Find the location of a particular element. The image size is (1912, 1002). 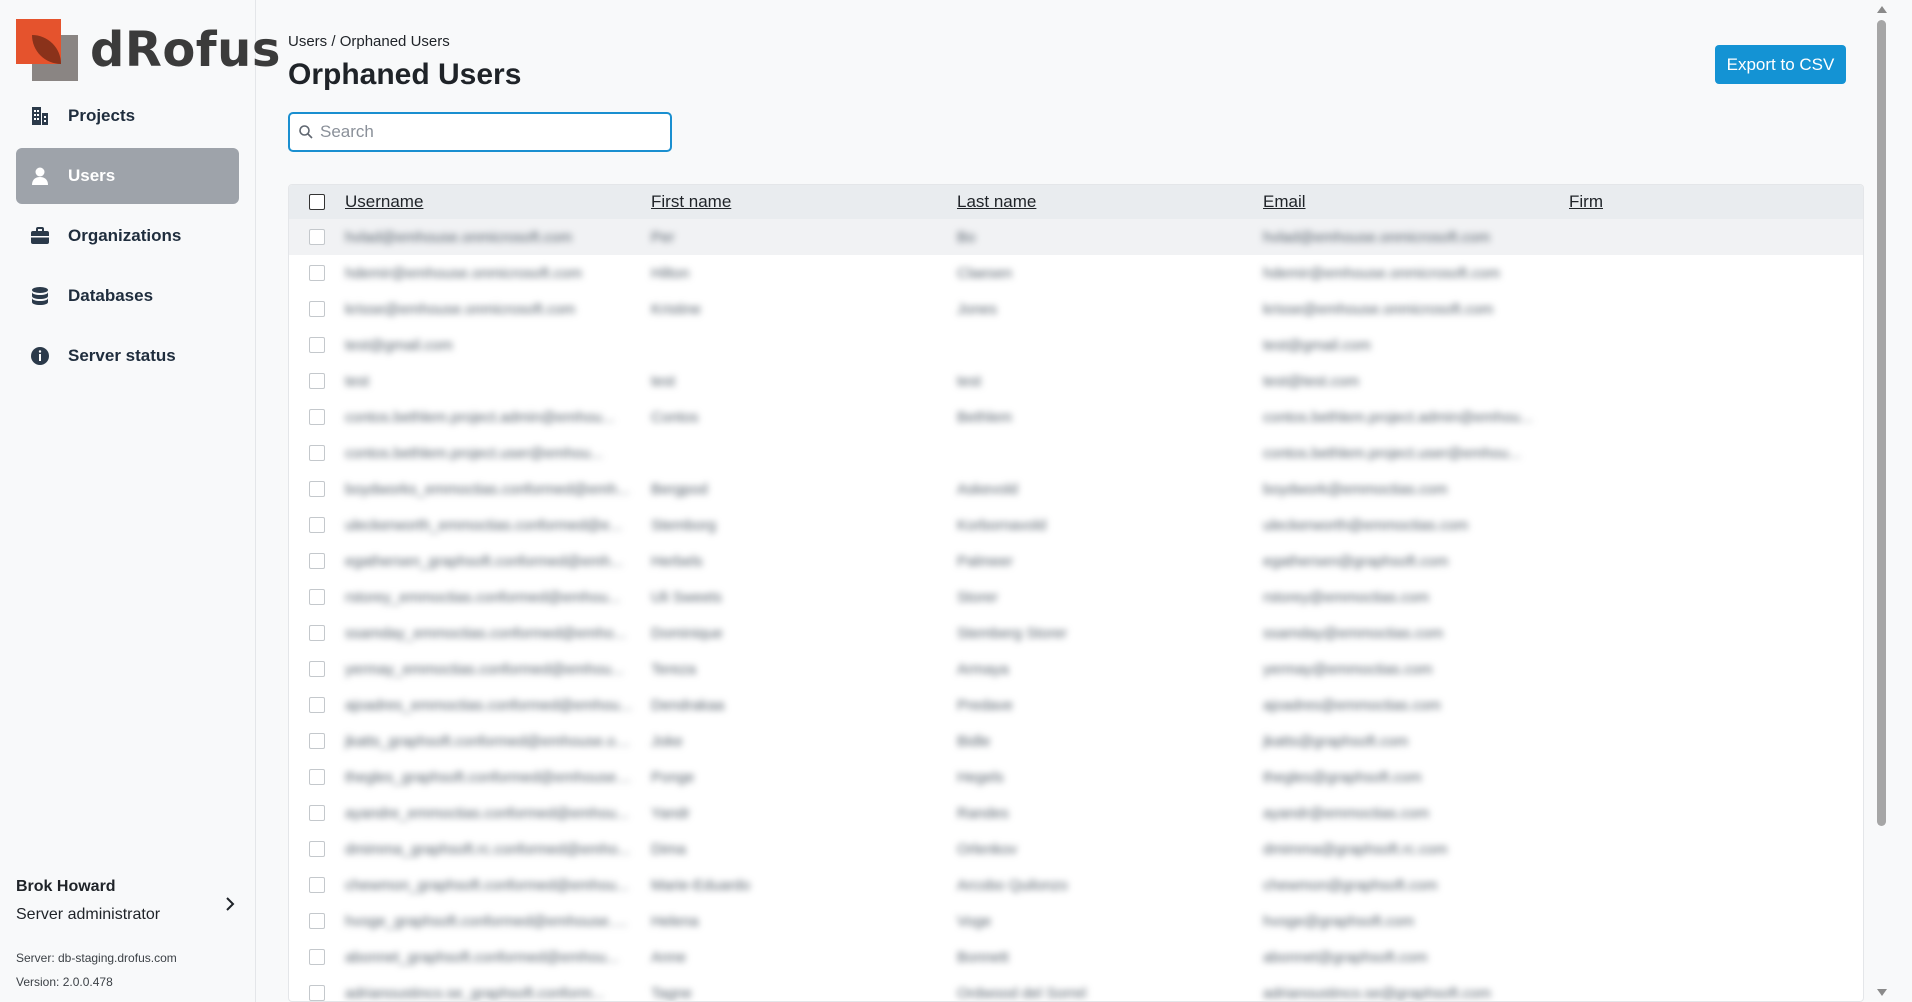

sidebar-item-databases: Databases is located at coordinates (127, 296).